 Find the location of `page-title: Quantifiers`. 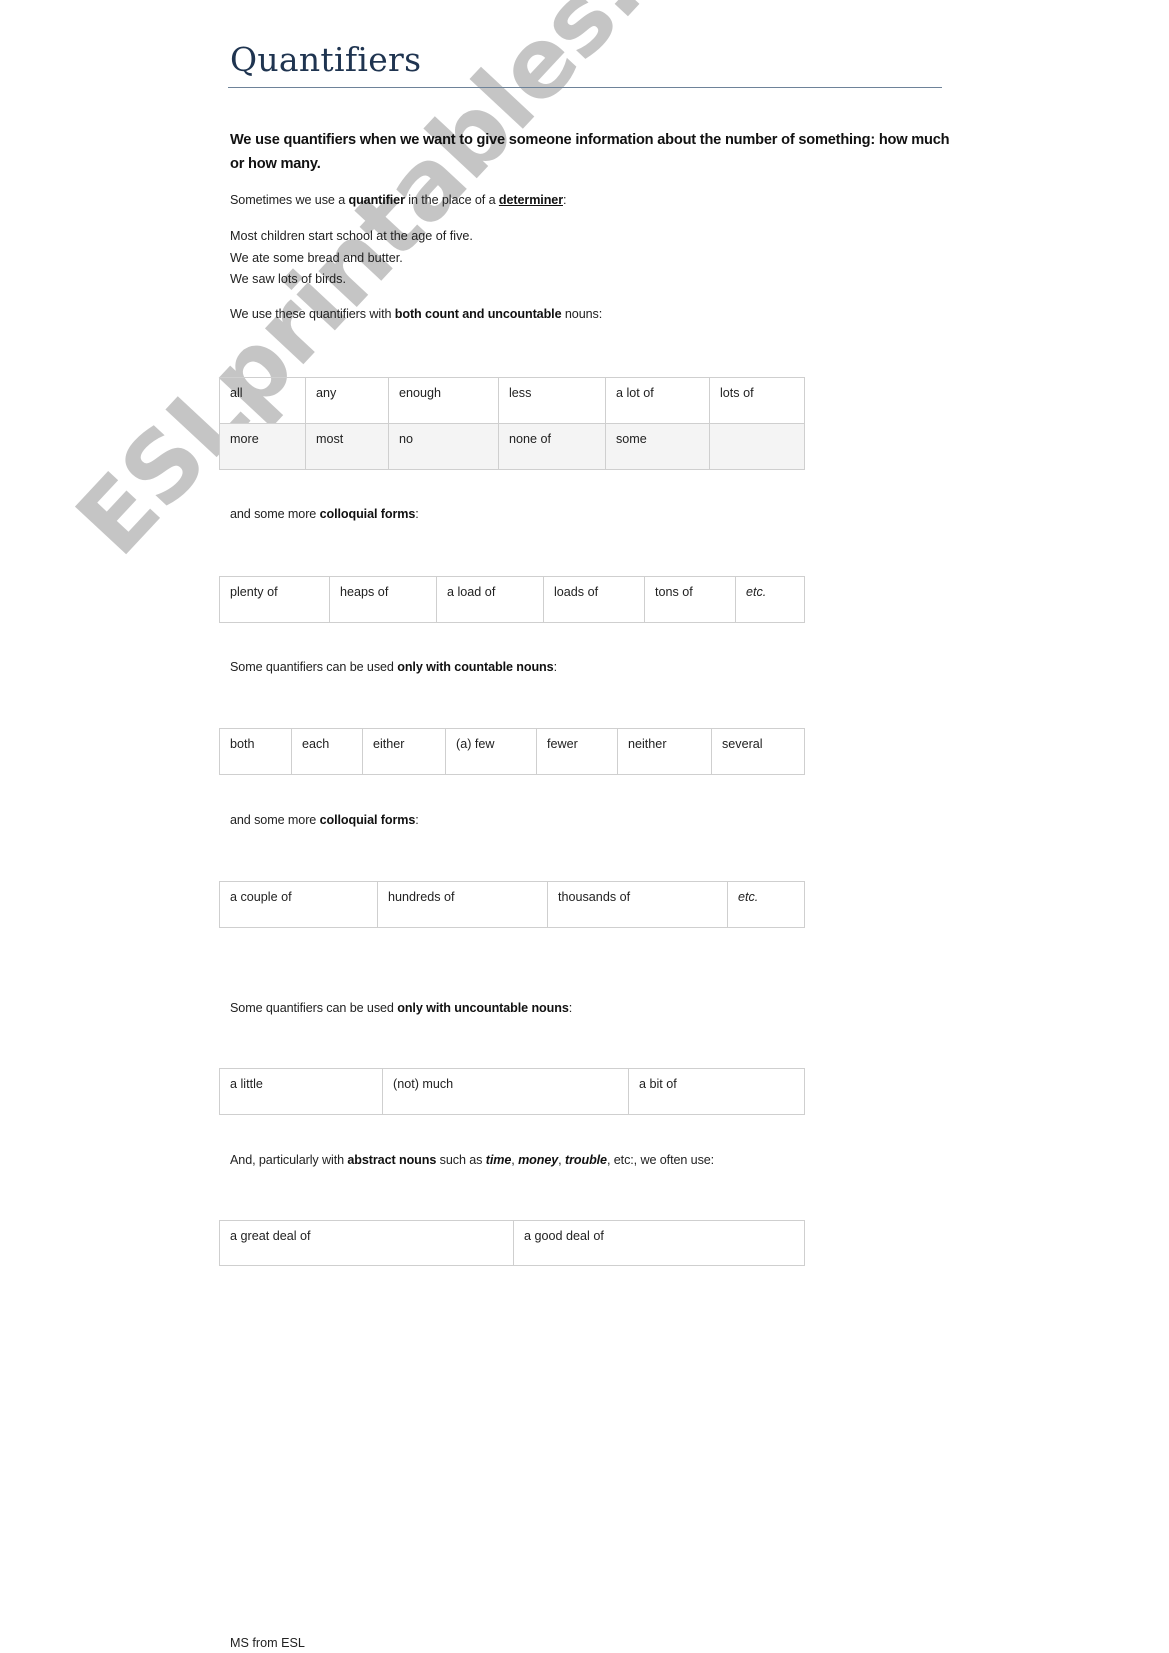

page-title: Quantifiers is located at coordinates (326, 59).